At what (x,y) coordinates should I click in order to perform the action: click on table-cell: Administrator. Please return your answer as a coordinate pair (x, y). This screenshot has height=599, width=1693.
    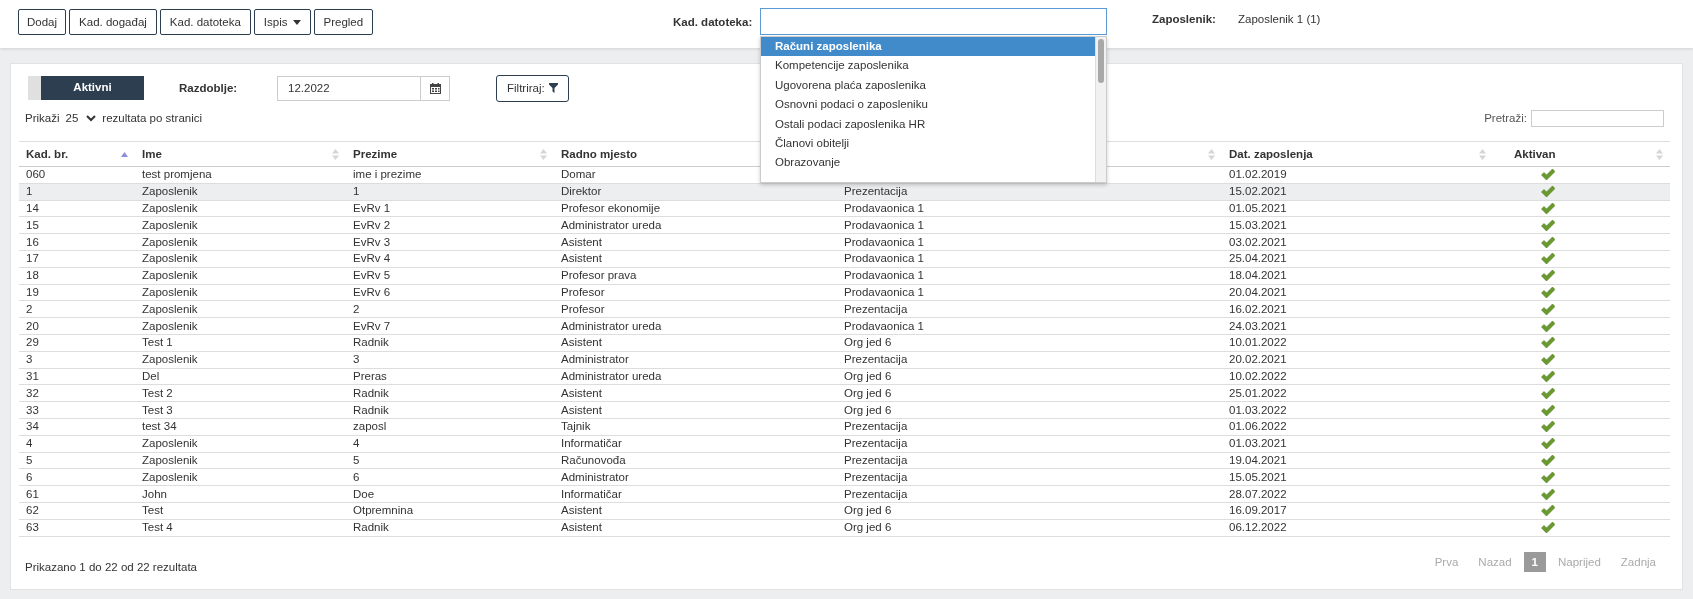
    Looking at the image, I should click on (595, 359).